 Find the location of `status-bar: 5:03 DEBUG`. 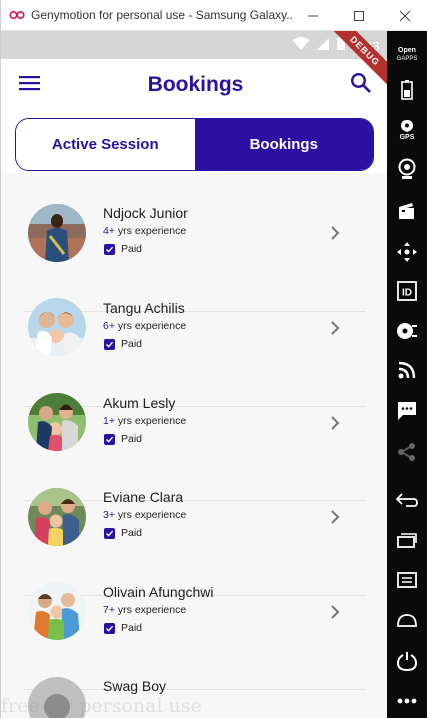

status-bar: 5:03 DEBUG is located at coordinates (194, 60).